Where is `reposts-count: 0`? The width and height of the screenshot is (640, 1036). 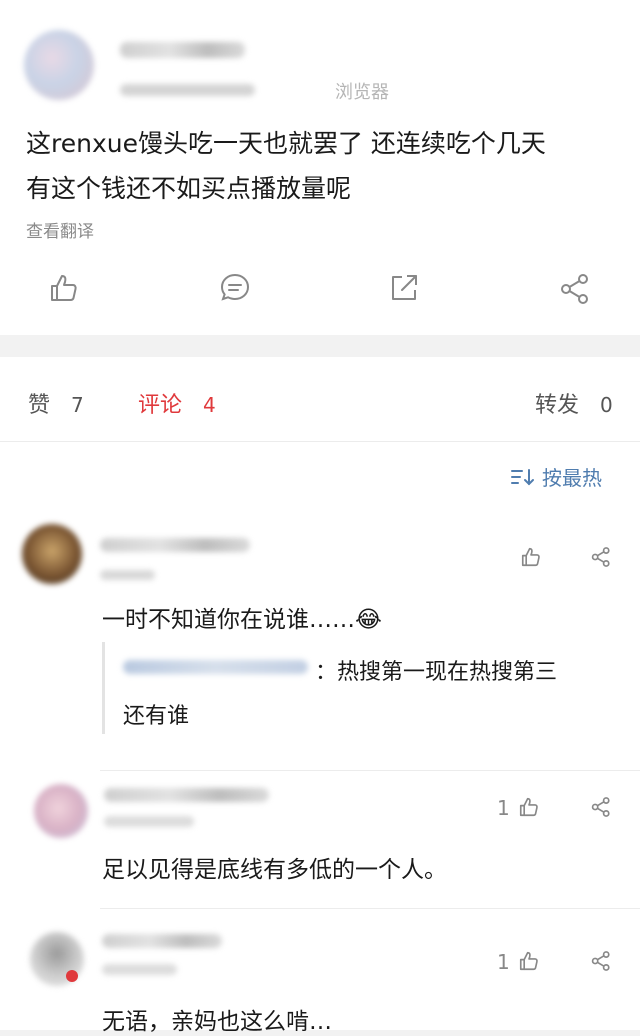
reposts-count: 0 is located at coordinates (606, 405).